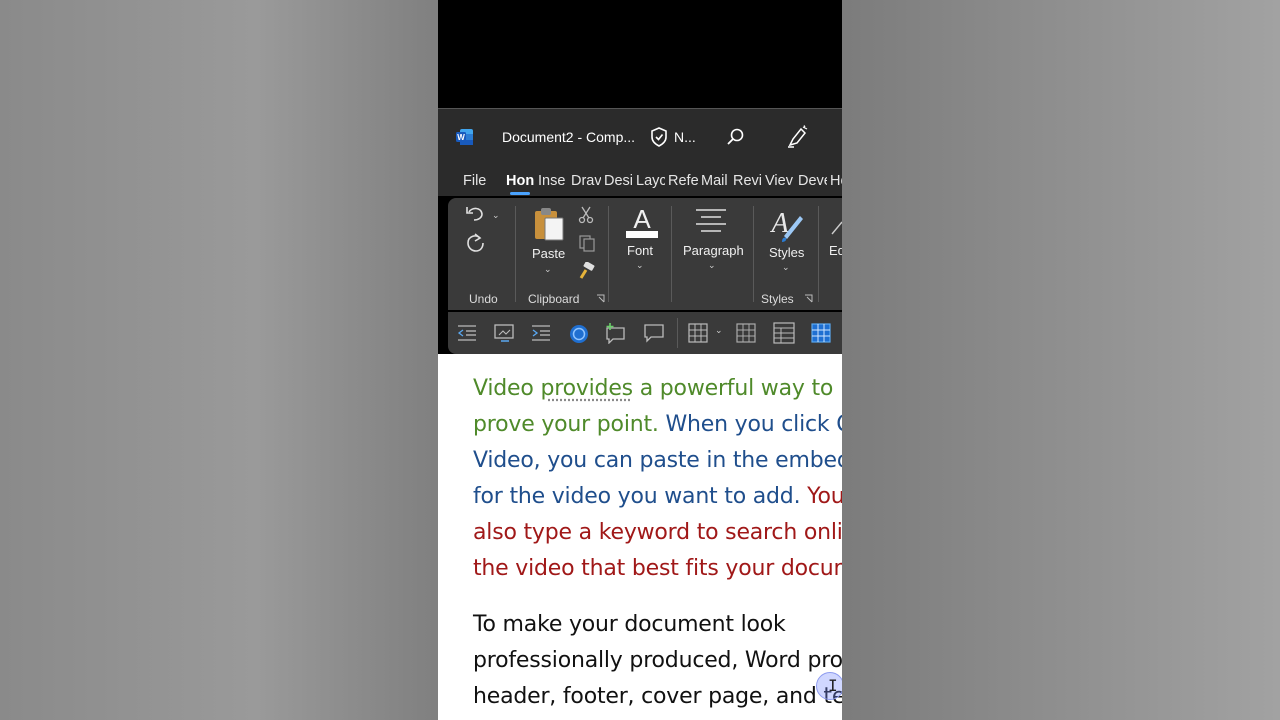 The width and height of the screenshot is (1280, 720). What do you see at coordinates (784, 333) in the screenshot?
I see `table-layout-icon` at bounding box center [784, 333].